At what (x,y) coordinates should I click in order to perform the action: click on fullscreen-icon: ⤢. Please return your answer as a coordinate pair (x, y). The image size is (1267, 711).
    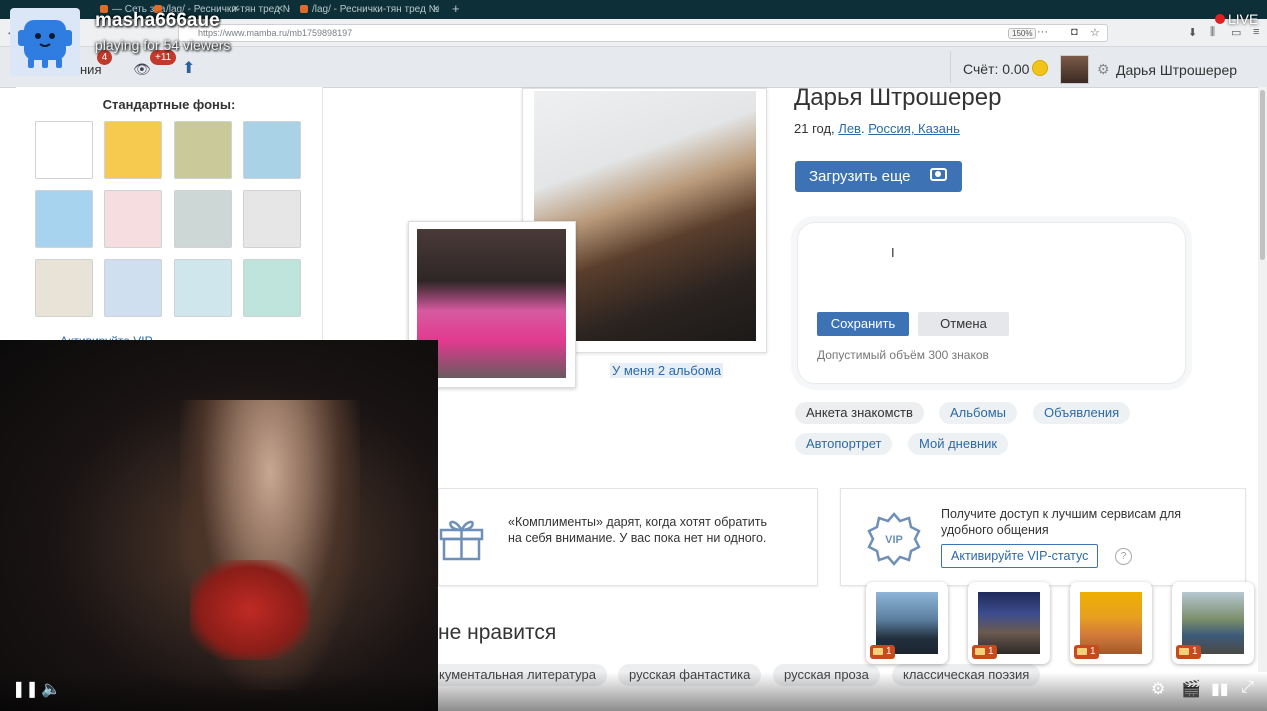
    Looking at the image, I should click on (1247, 688).